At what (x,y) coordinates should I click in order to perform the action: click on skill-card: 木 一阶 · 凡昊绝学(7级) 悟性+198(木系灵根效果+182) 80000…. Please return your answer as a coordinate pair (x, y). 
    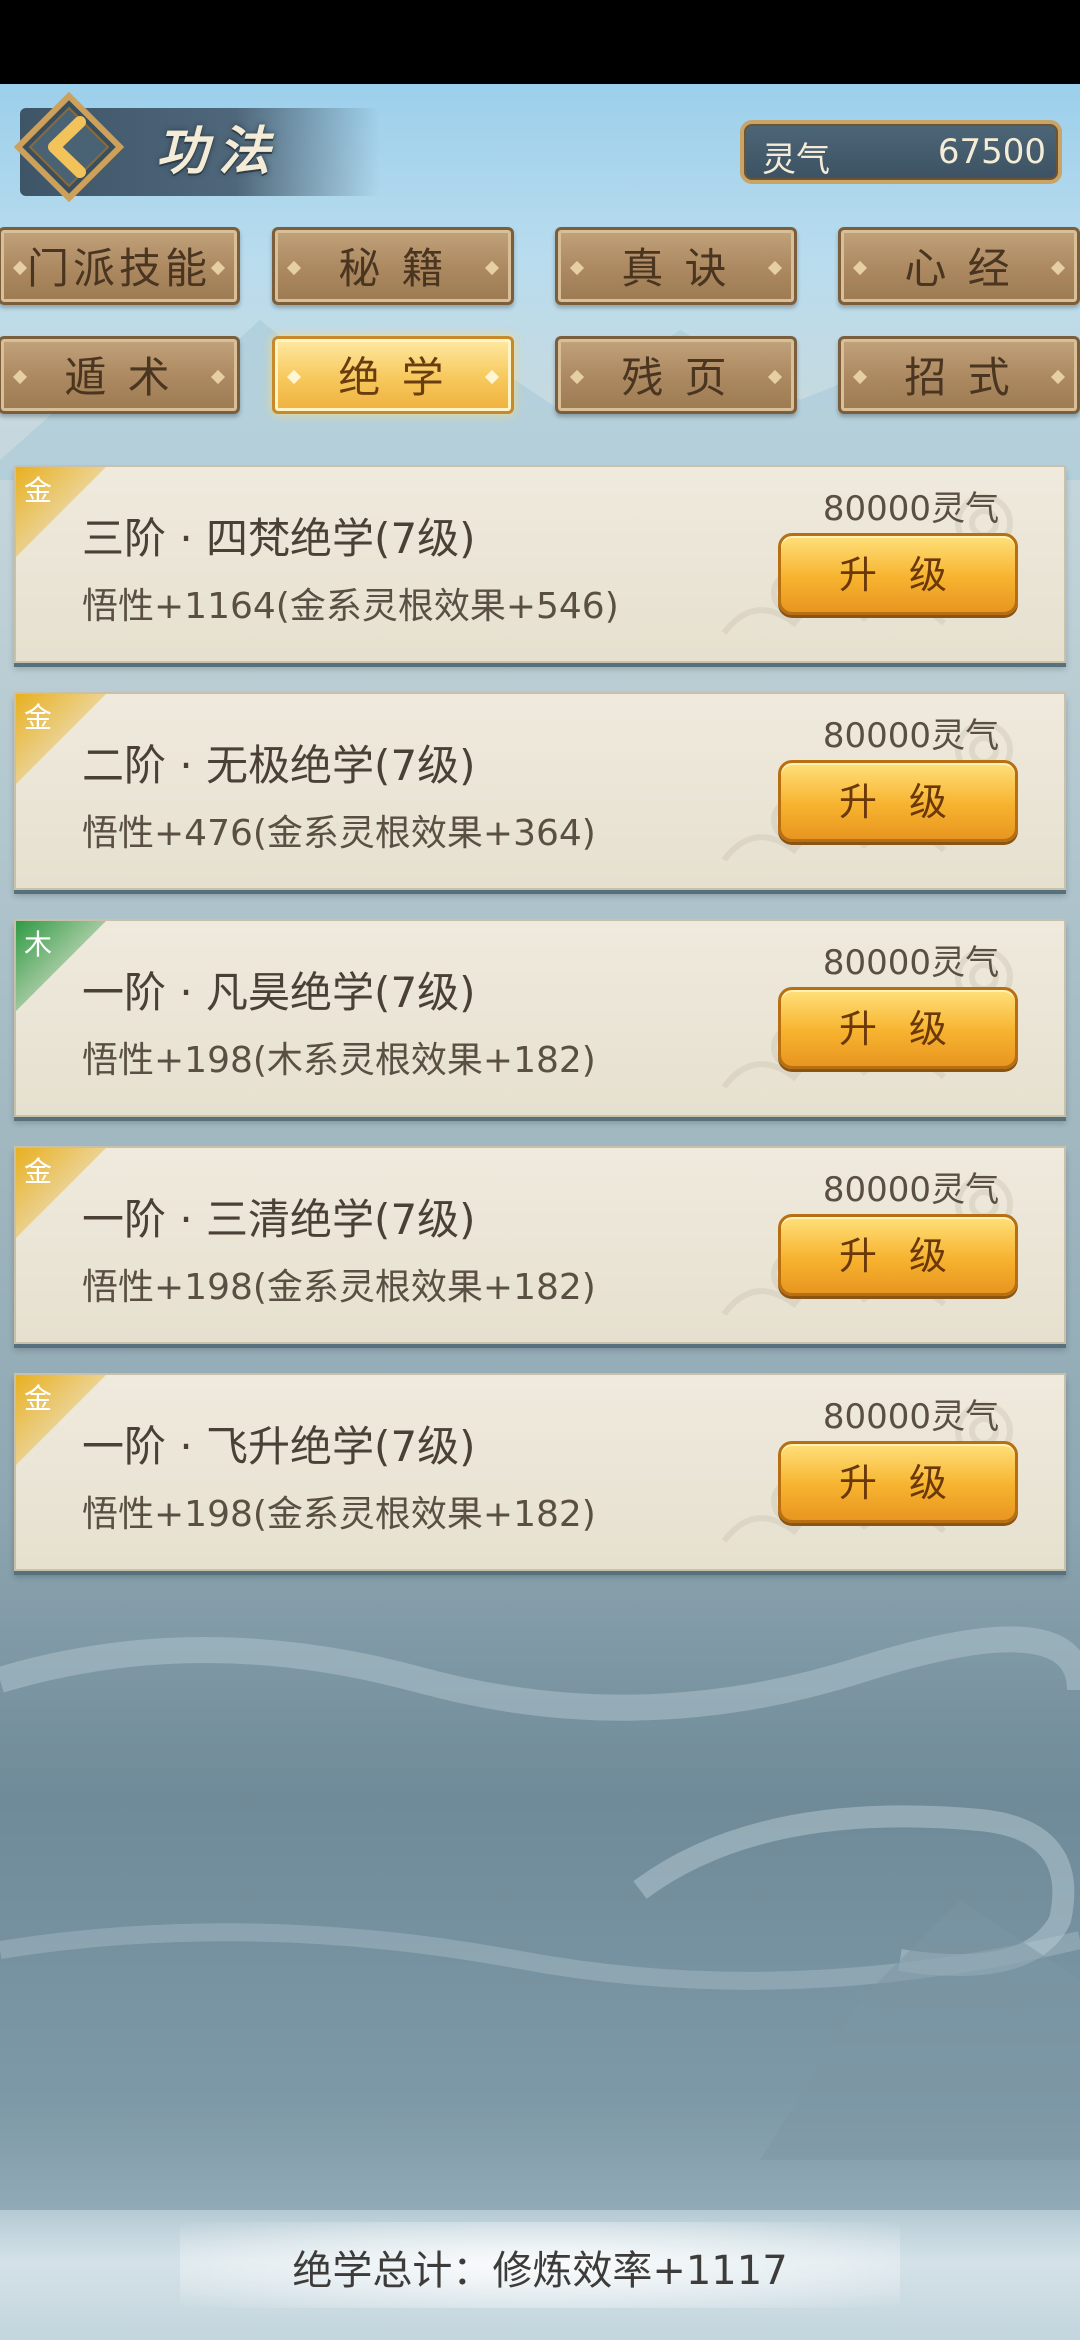
    Looking at the image, I should click on (540, 1018).